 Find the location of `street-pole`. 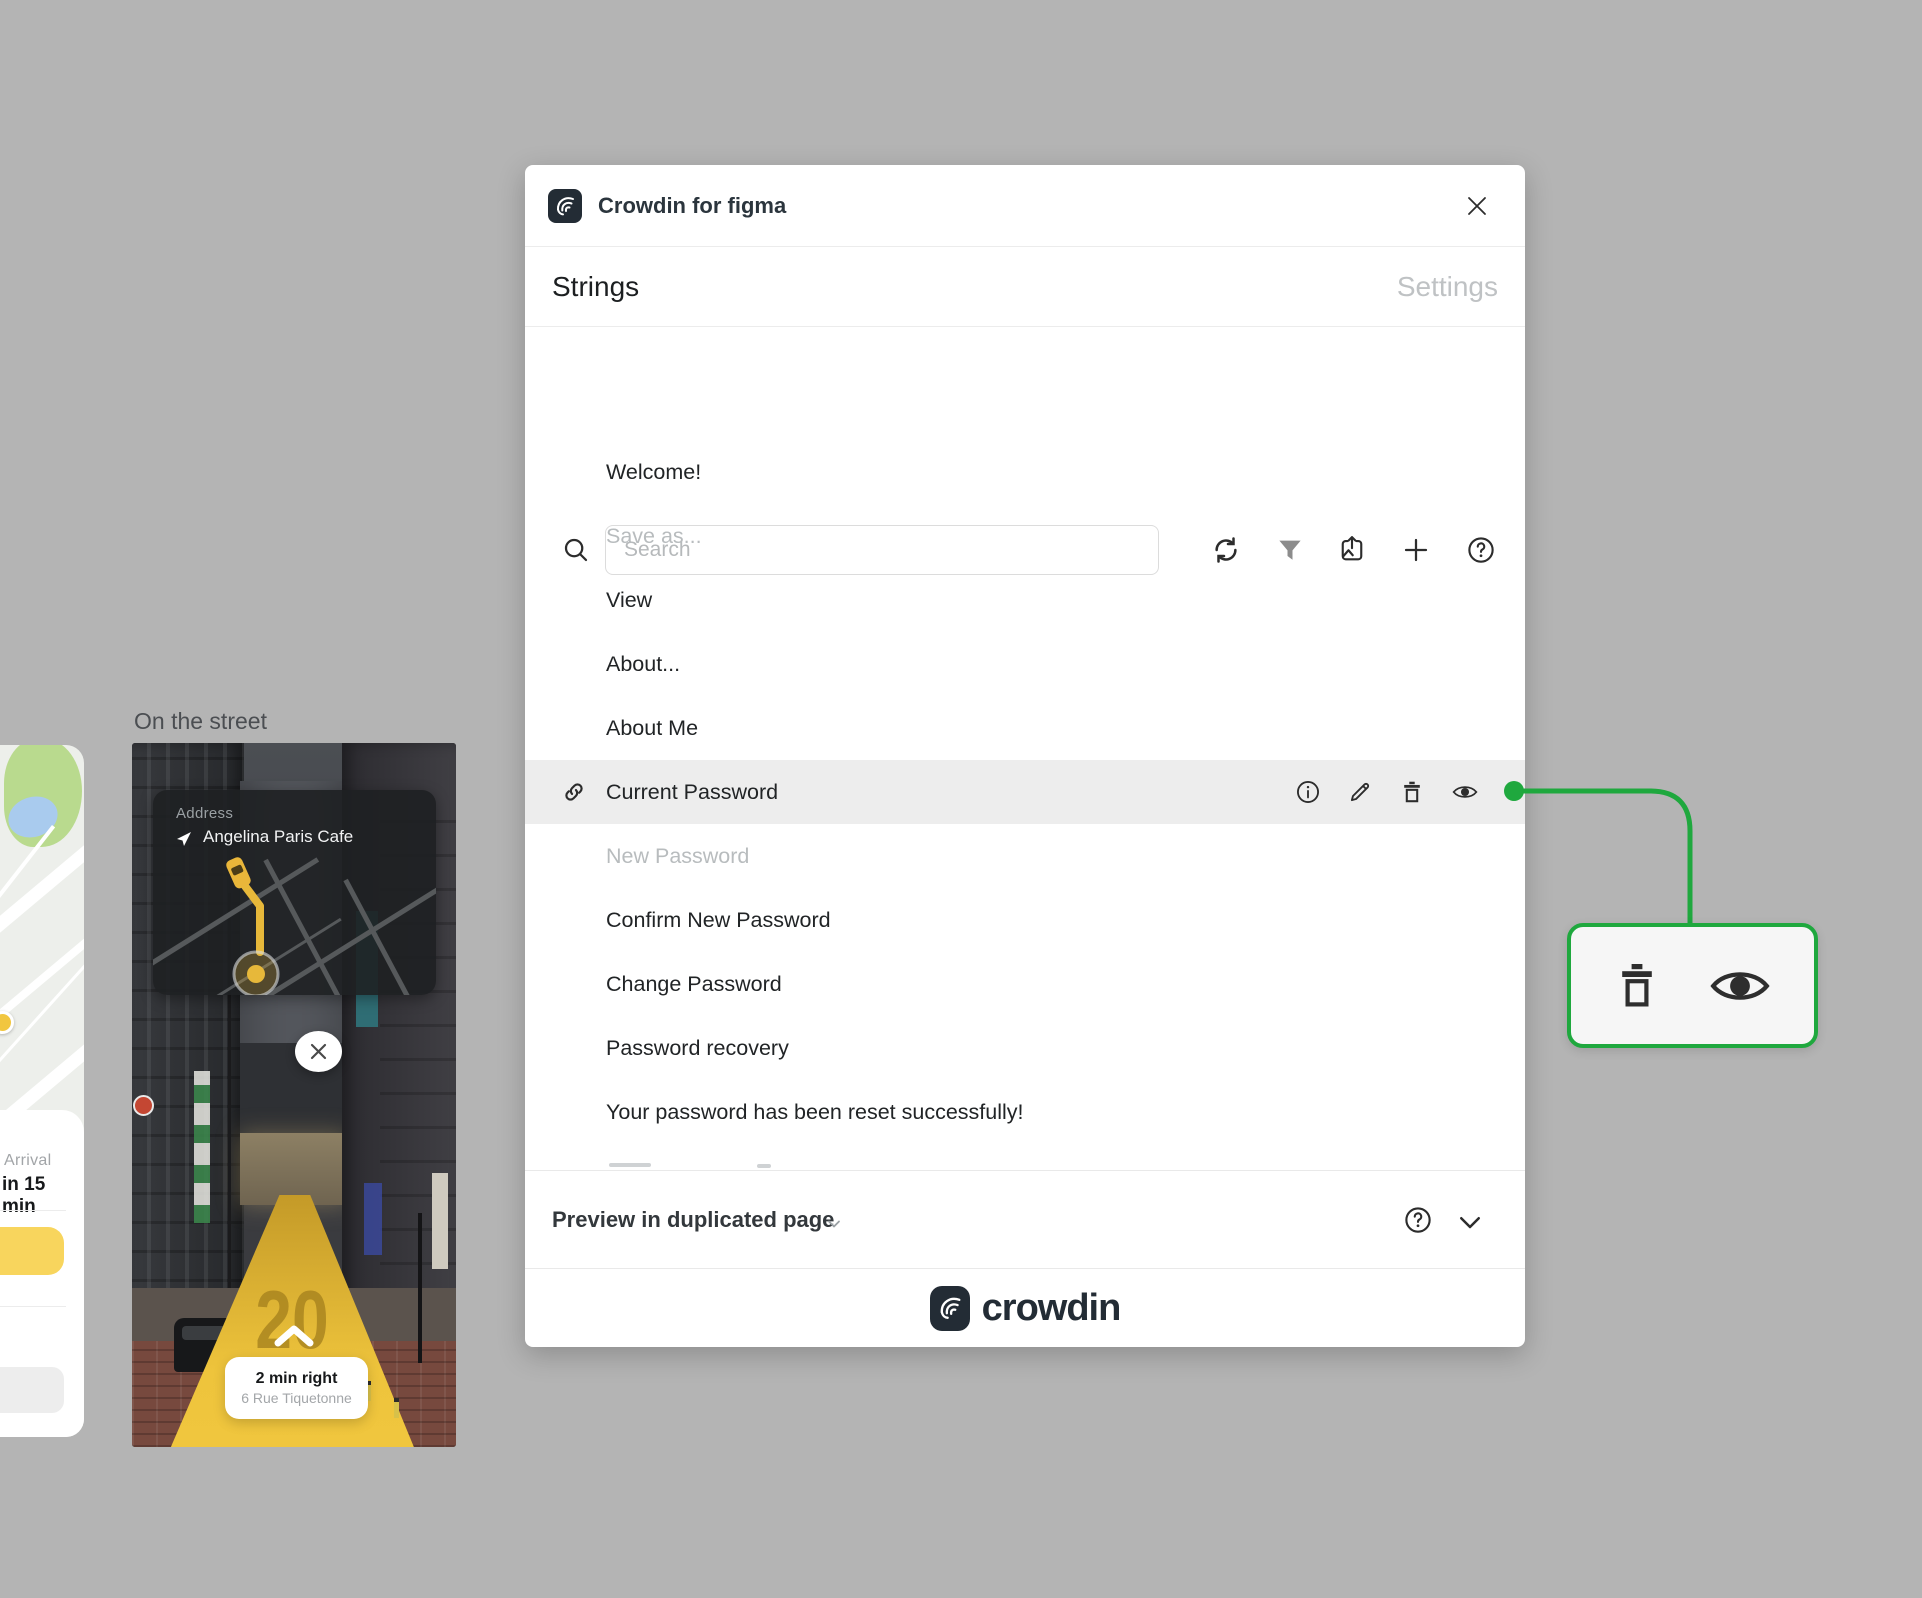

street-pole is located at coordinates (420, 1288).